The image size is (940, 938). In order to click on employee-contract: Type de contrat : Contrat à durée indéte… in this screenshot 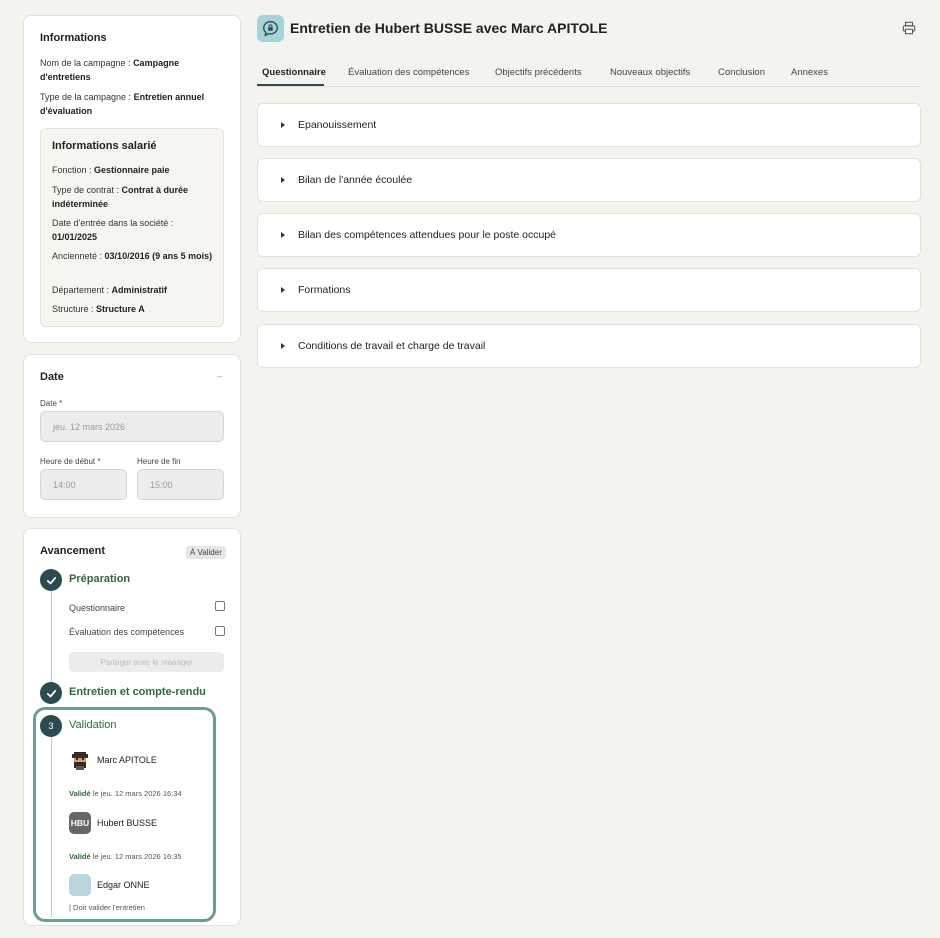, I will do `click(120, 197)`.